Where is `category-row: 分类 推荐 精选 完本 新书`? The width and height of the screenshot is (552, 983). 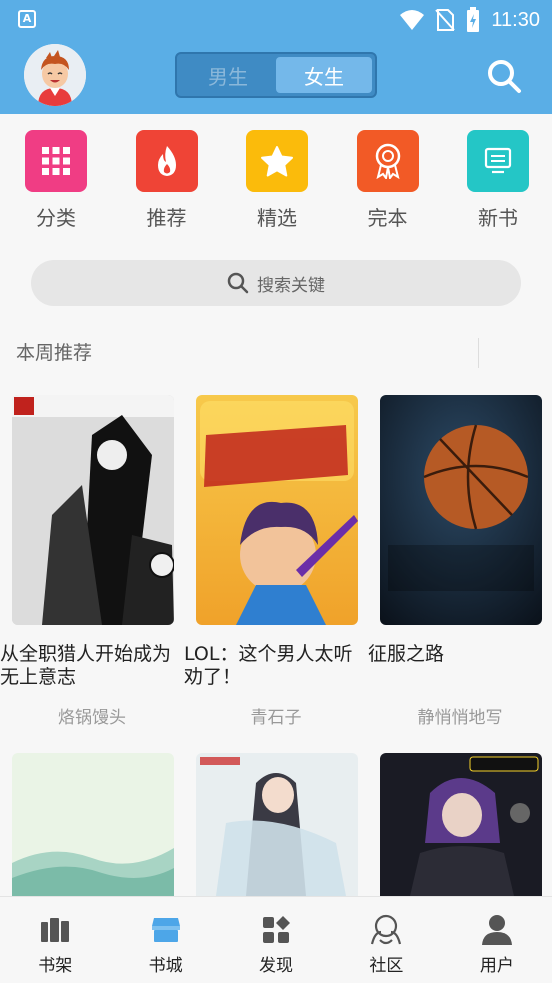
category-row: 分类 推荐 精选 完本 新书 is located at coordinates (276, 179).